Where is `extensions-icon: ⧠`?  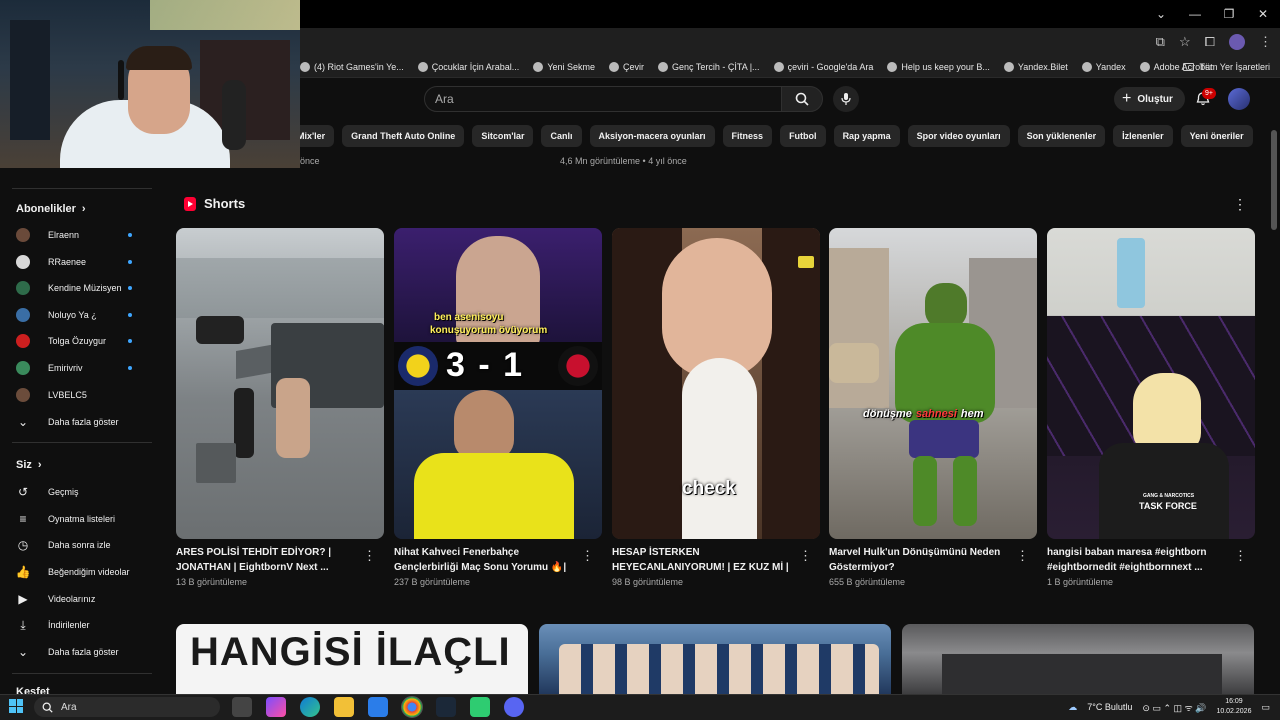 extensions-icon: ⧠ is located at coordinates (1210, 42).